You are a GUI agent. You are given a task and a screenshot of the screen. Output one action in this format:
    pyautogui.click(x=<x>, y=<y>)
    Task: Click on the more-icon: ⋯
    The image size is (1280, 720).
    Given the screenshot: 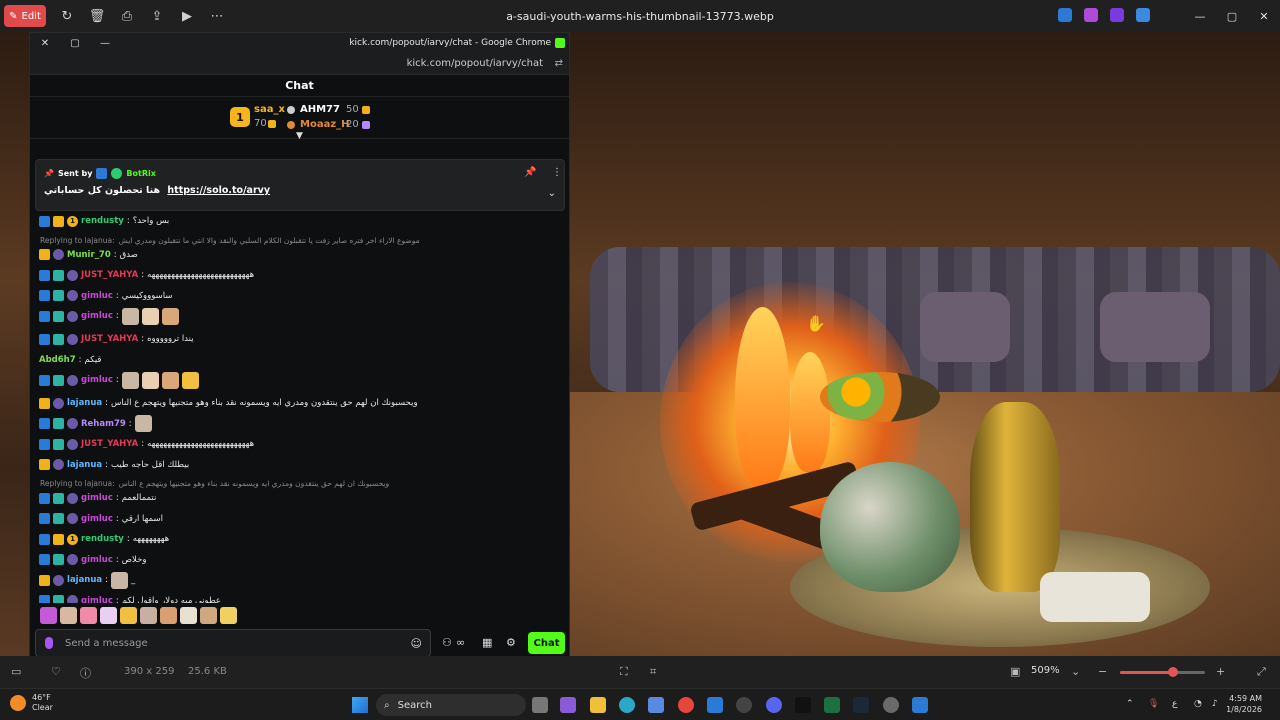 What is the action you would take?
    pyautogui.click(x=217, y=16)
    